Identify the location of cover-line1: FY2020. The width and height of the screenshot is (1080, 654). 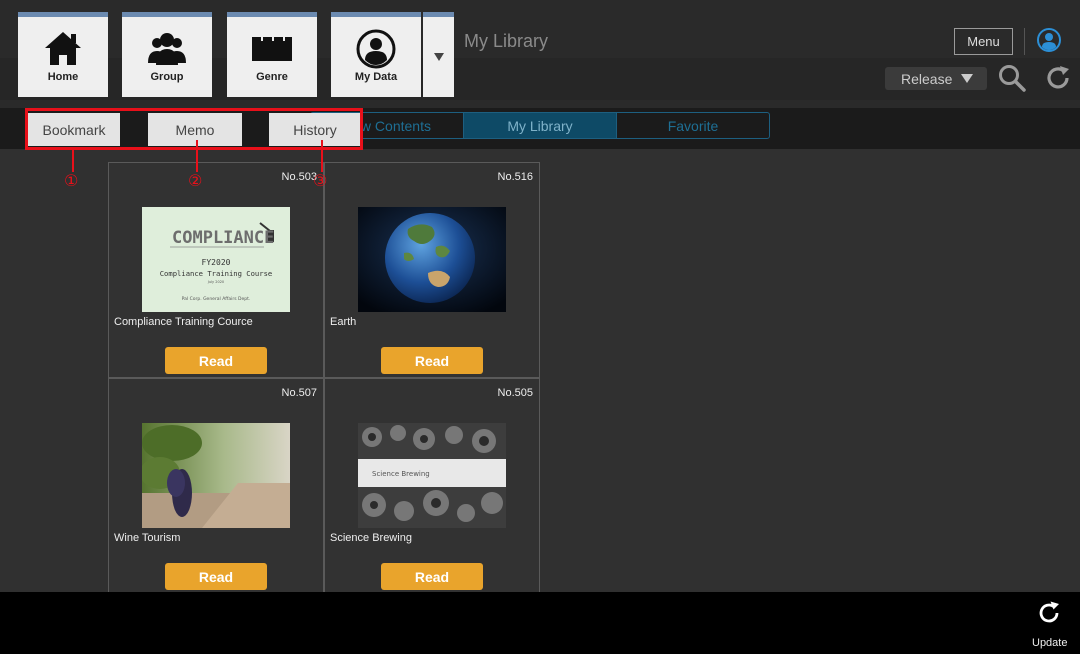
(216, 262).